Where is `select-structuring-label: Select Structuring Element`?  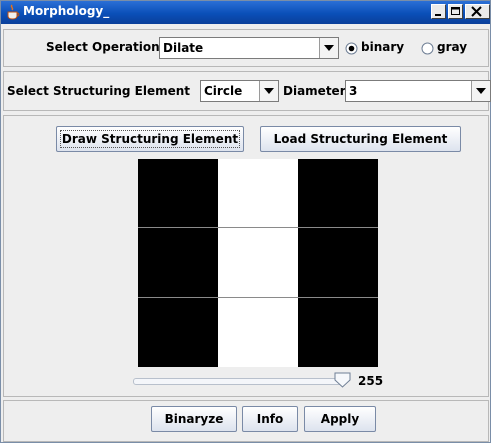 select-structuring-label: Select Structuring Element is located at coordinates (99, 91).